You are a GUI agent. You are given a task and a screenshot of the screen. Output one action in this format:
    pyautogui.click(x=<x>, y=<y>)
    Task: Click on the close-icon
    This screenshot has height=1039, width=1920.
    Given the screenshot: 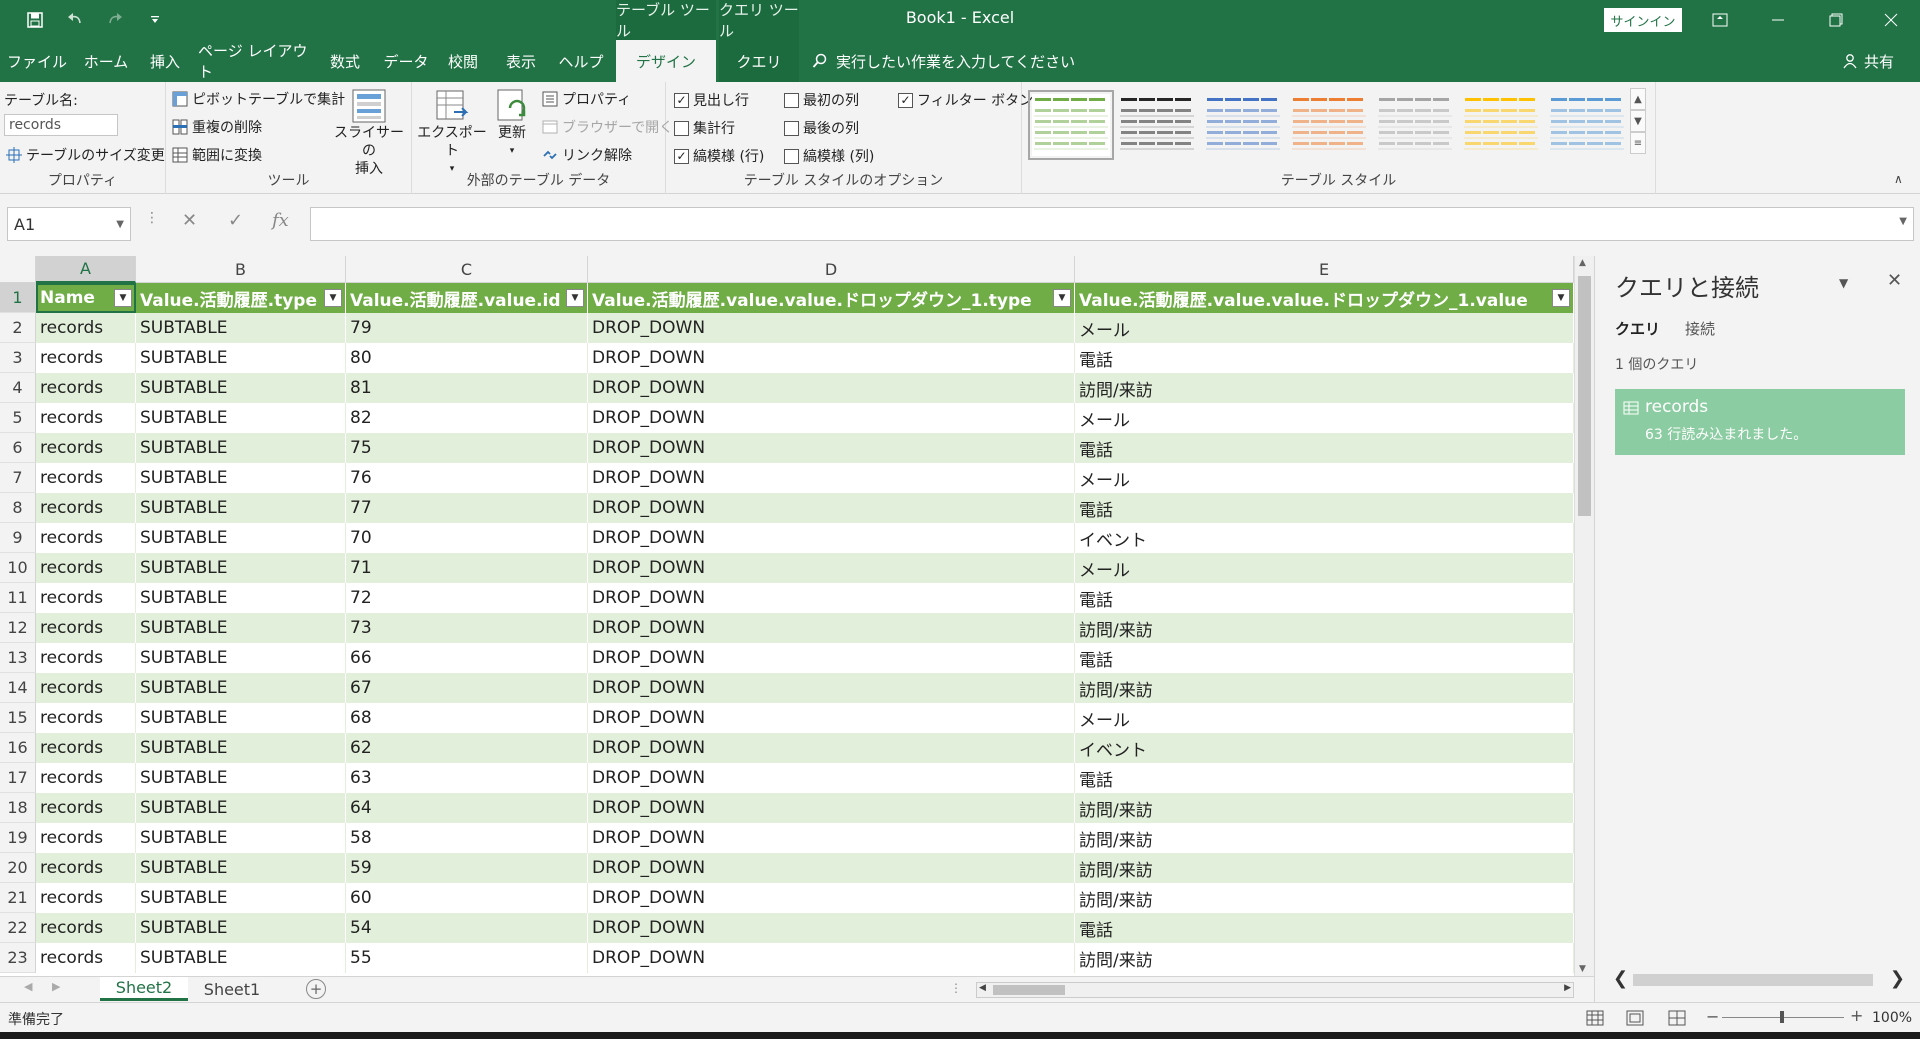 What is the action you would take?
    pyautogui.click(x=1891, y=20)
    